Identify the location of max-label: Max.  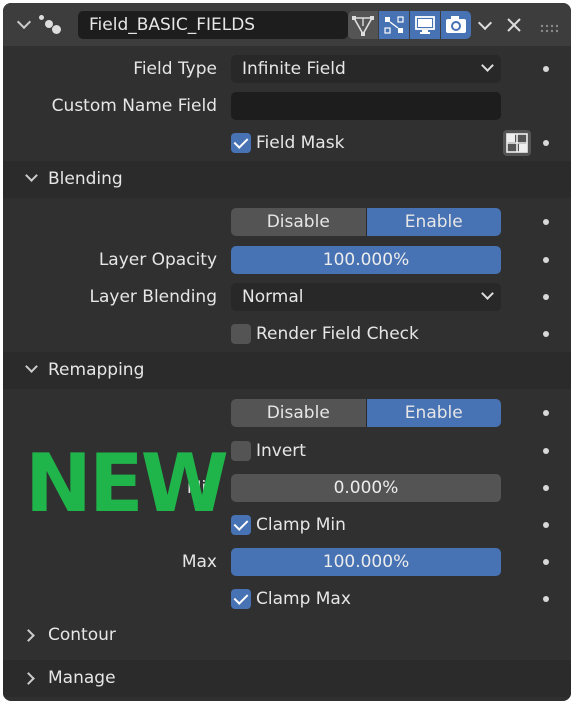
(199, 562).